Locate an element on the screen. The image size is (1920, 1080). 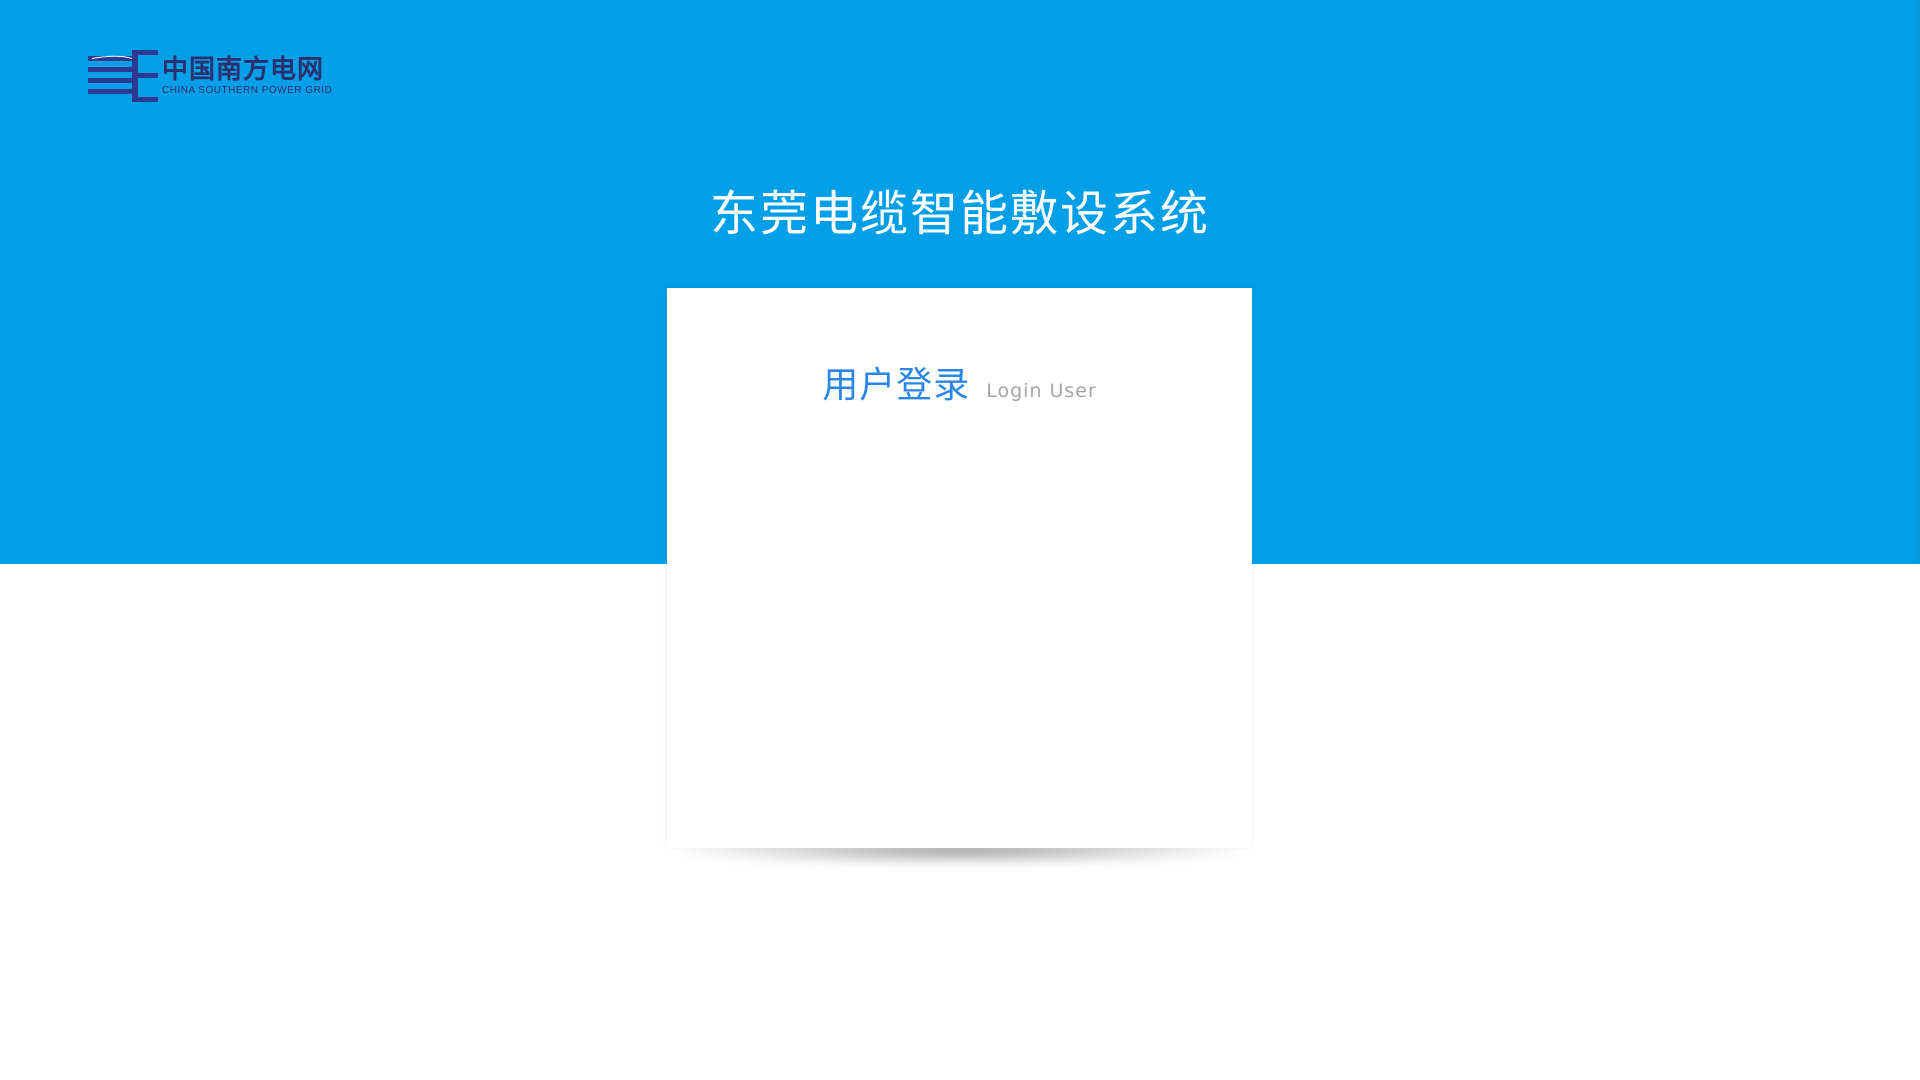
logo-name-en: CHINA SOUTHERN POWER GRID is located at coordinates (247, 90).